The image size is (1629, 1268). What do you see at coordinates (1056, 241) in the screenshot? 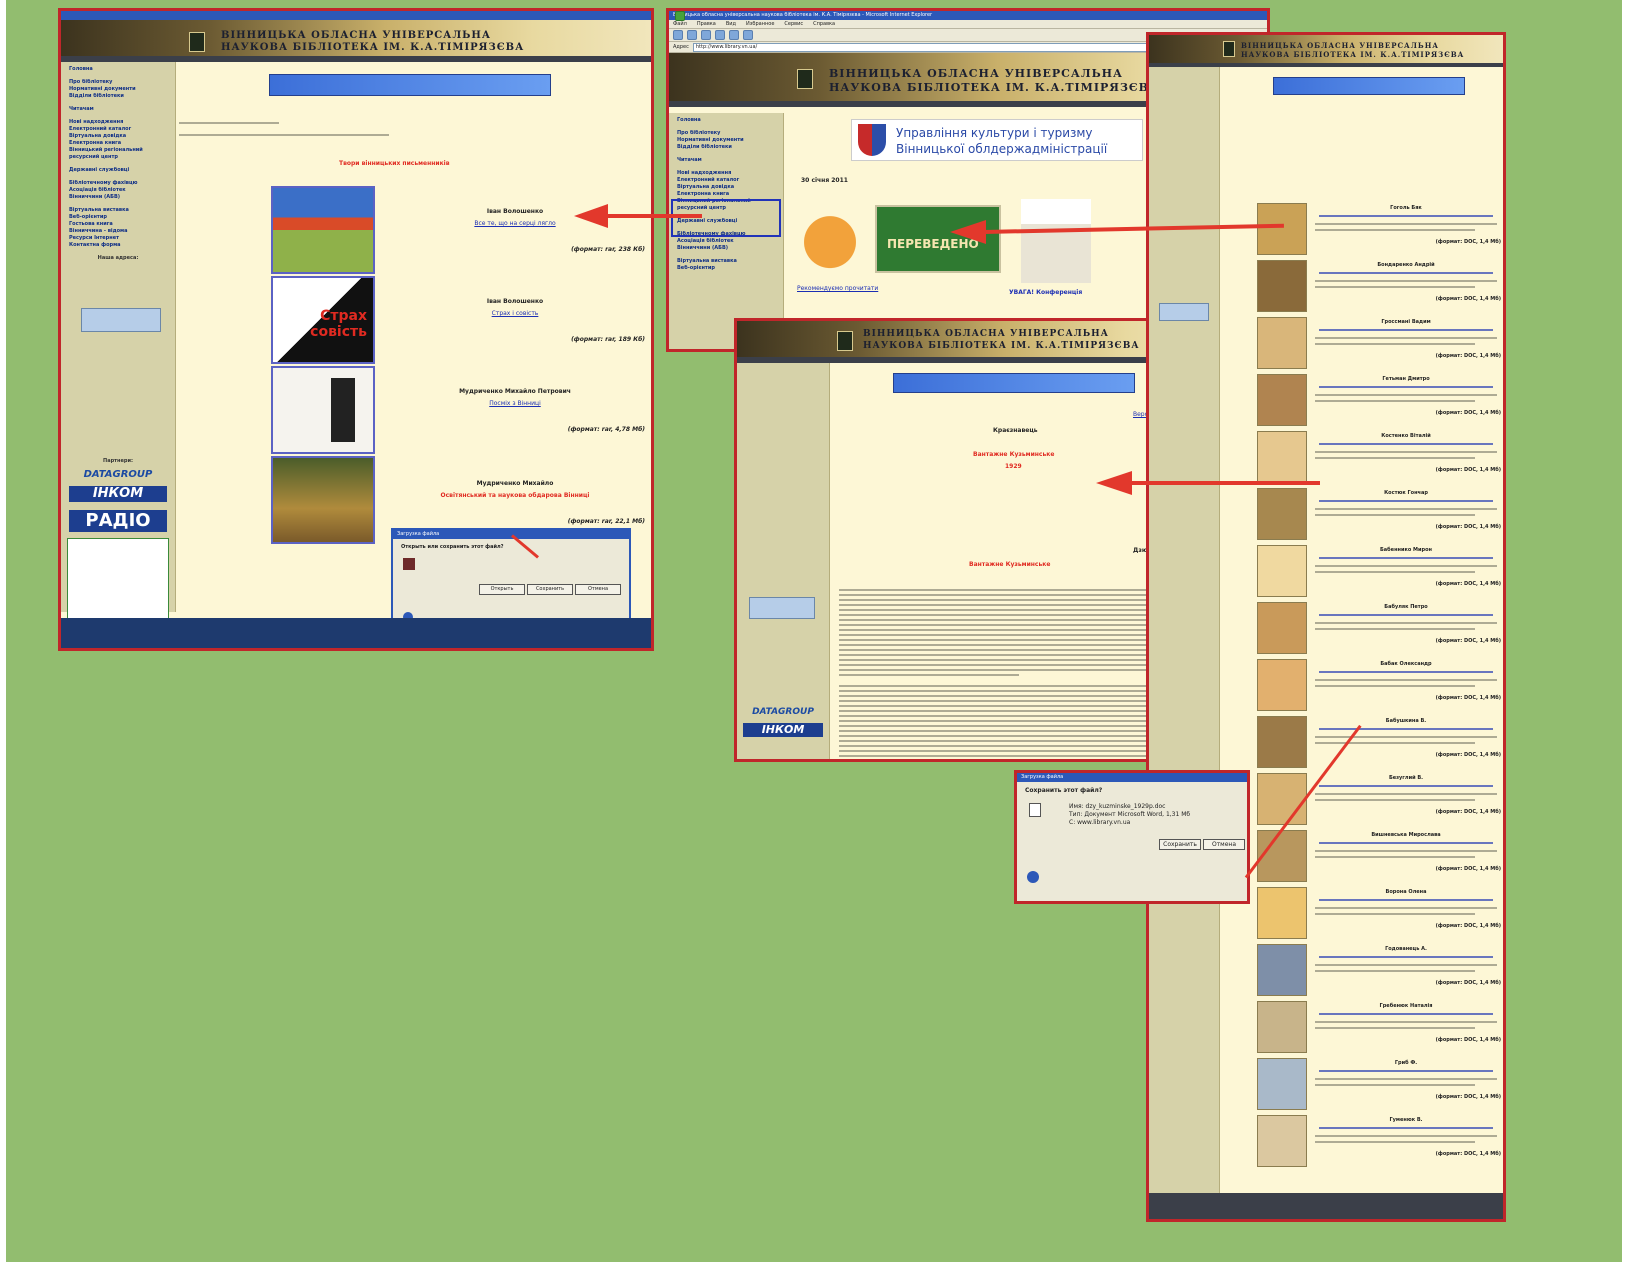
I see `church-image` at bounding box center [1056, 241].